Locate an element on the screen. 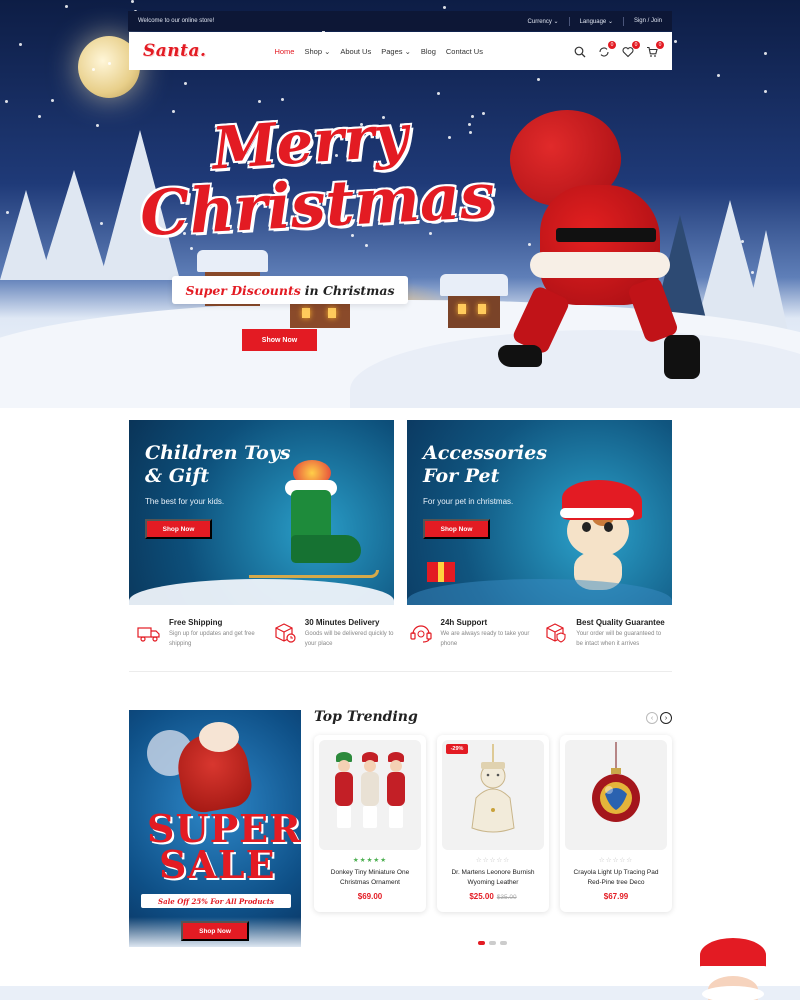 This screenshot has width=800, height=1000. logo: Santa. is located at coordinates (174, 51).